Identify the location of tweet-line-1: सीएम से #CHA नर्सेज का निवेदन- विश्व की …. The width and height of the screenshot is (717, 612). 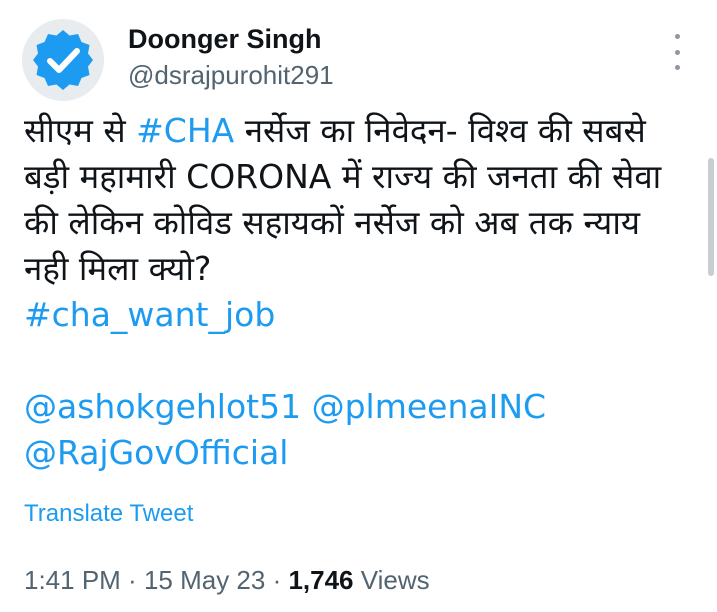
(354, 131).